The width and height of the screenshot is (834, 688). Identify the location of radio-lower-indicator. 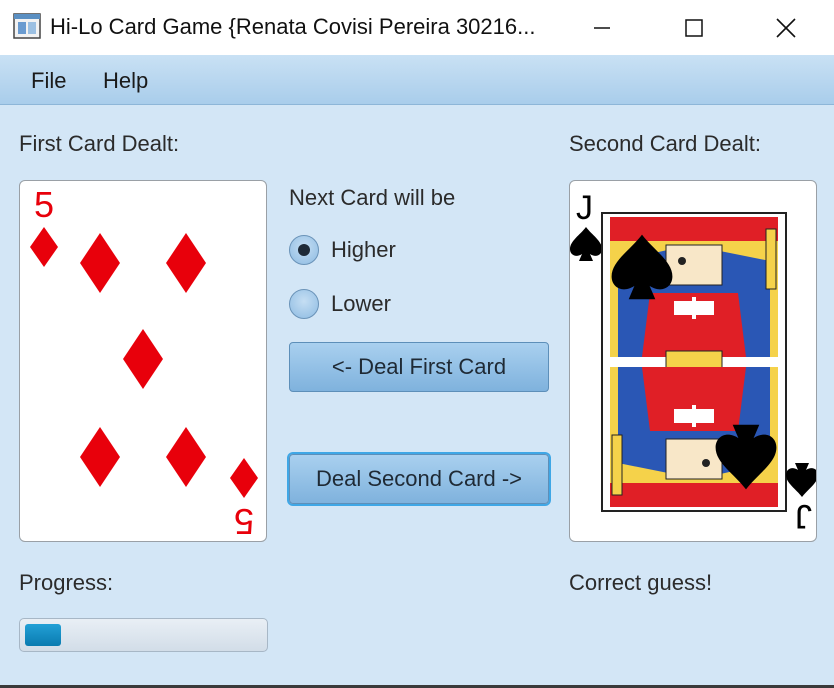
(304, 304).